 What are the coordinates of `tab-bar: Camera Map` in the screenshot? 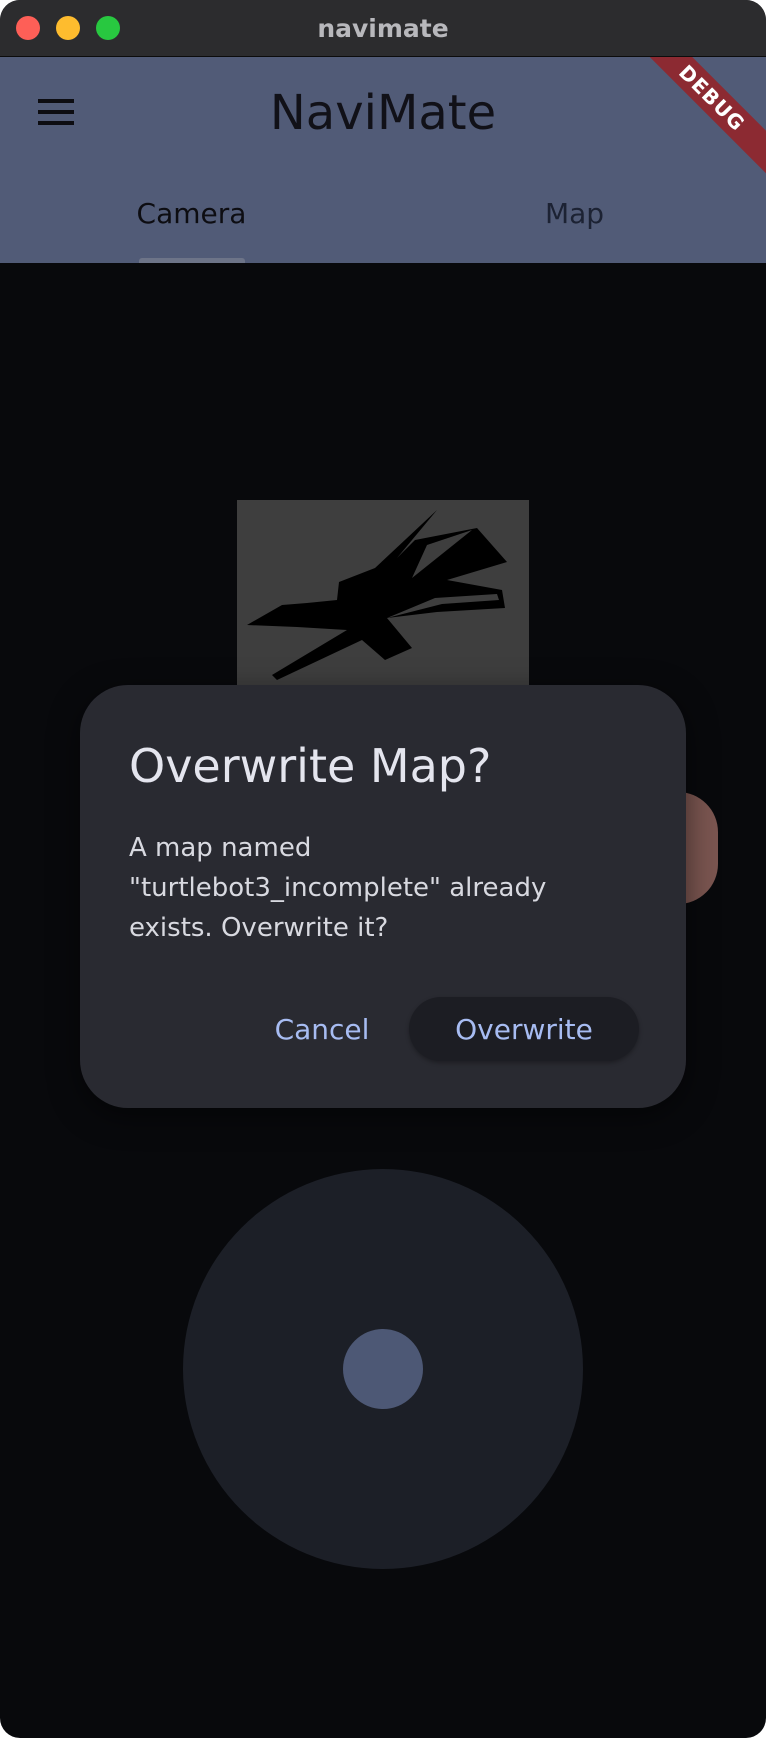 It's located at (383, 222).